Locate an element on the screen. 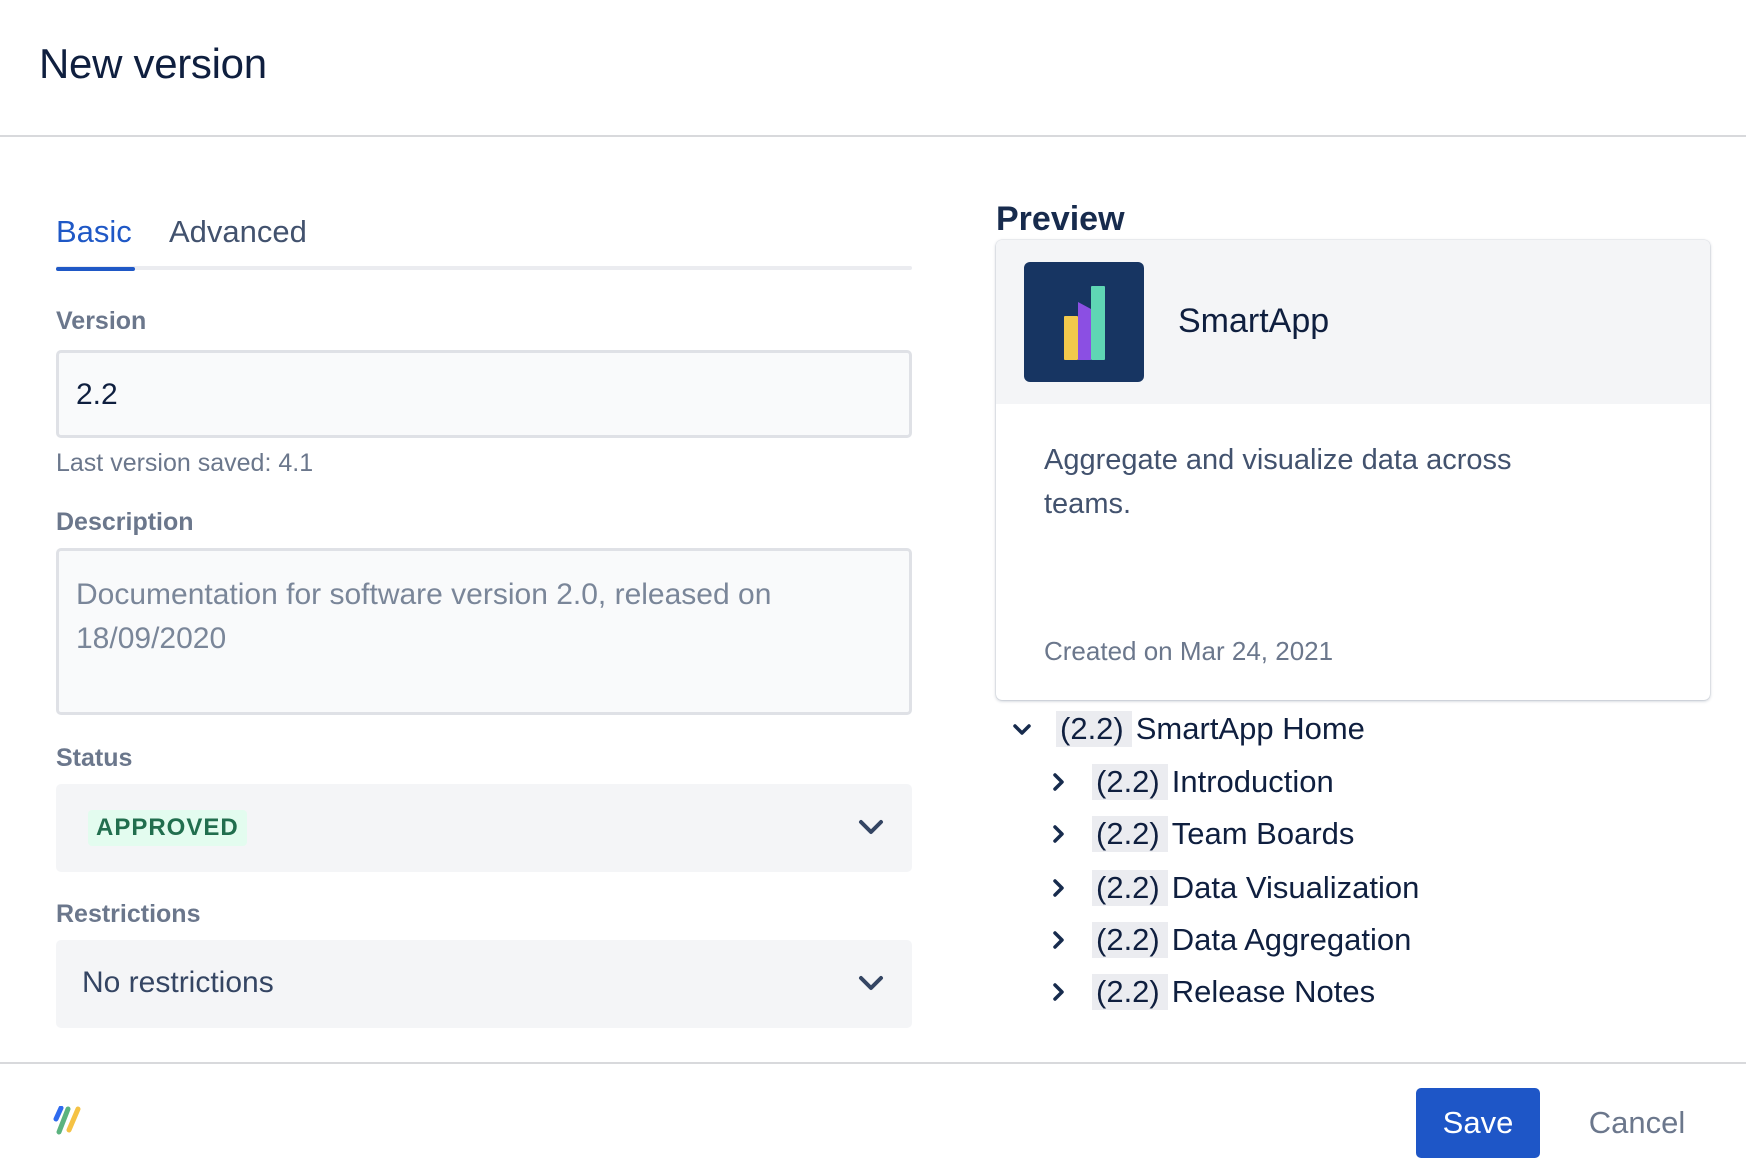  tree-item: (2.2) Introduction is located at coordinates (1190, 782).